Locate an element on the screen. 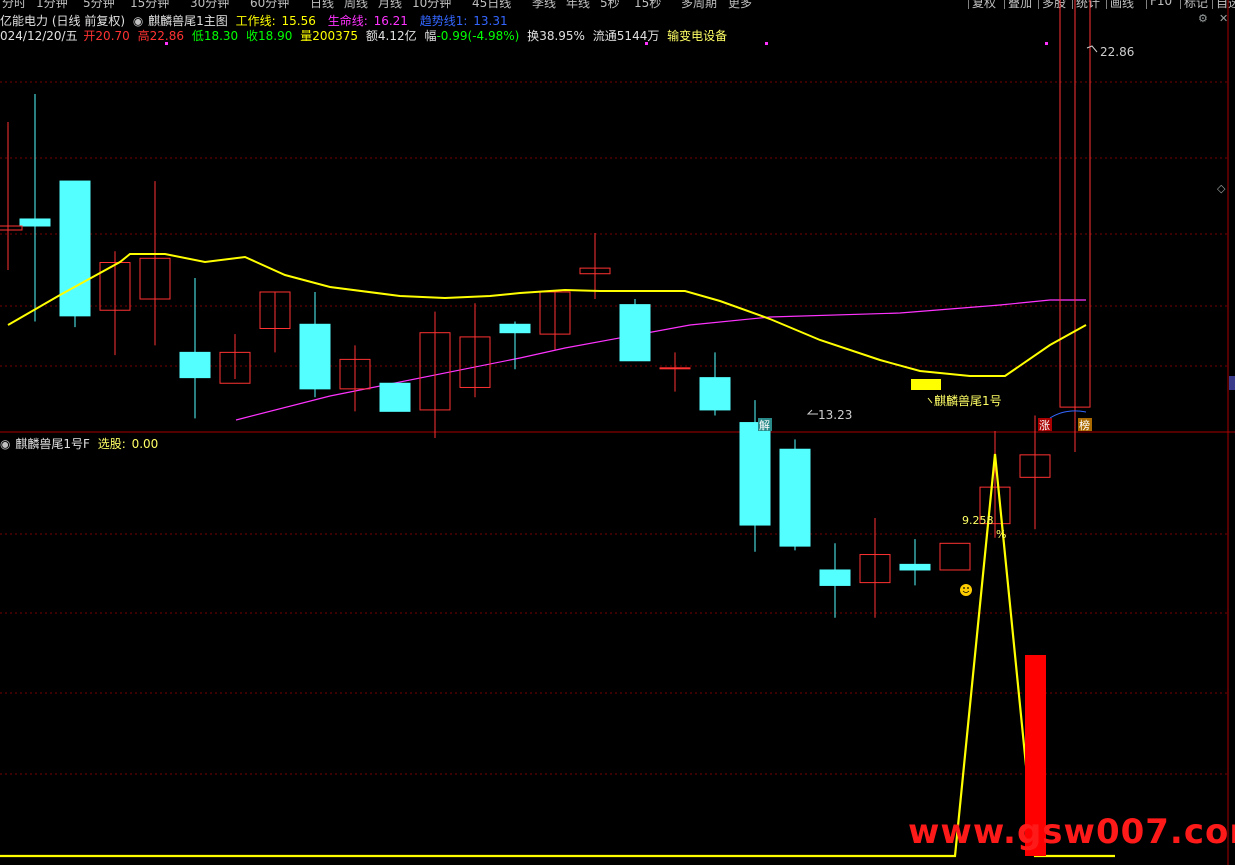 Image resolution: width=1235 pixels, height=865 pixels. highlight-candle is located at coordinates (926, 384).